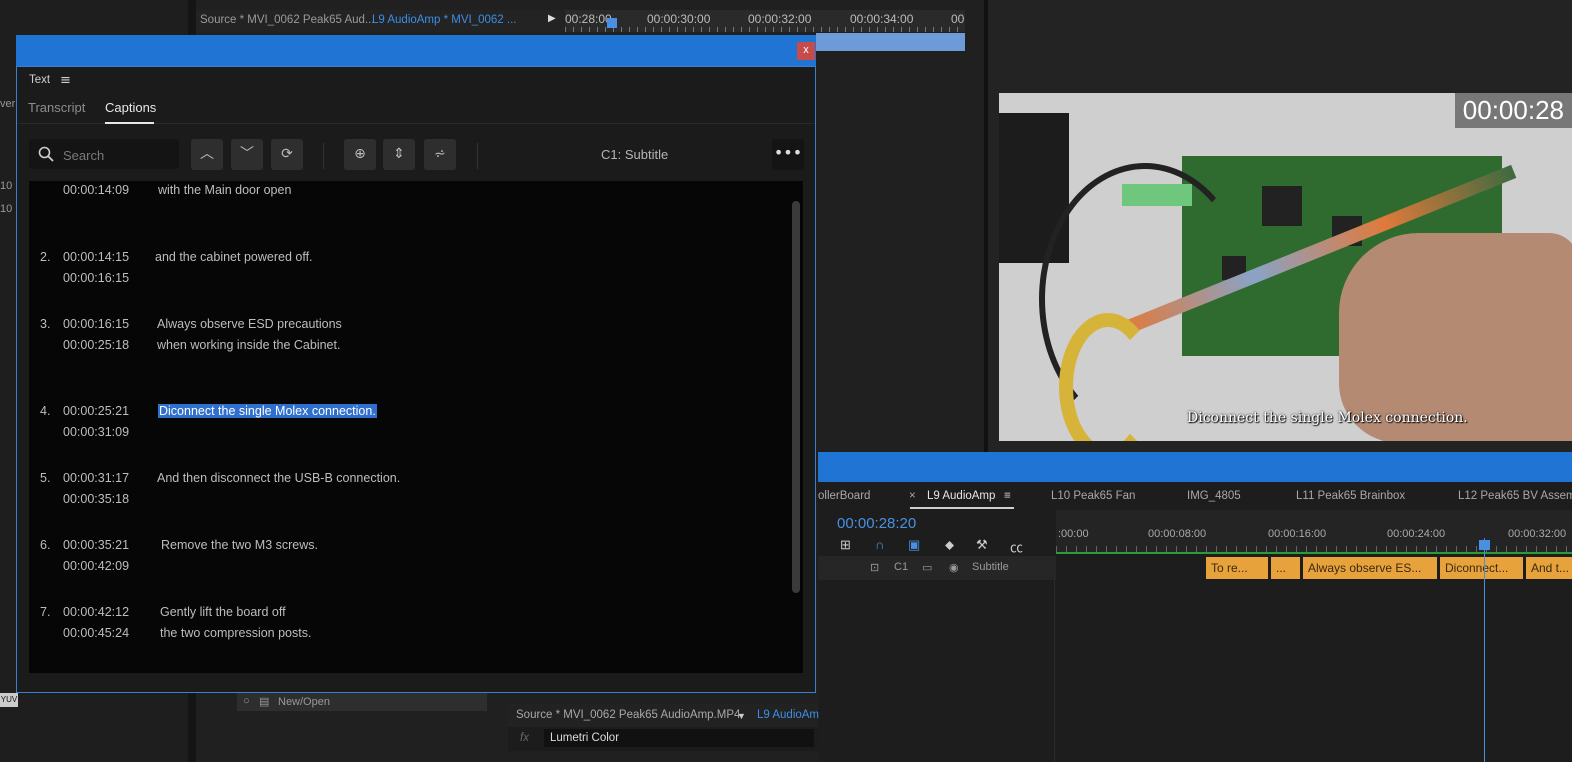 This screenshot has height=762, width=1572. Describe the element at coordinates (788, 715) in the screenshot. I see `tab-sequence-clip: L9 AudioAm` at that location.